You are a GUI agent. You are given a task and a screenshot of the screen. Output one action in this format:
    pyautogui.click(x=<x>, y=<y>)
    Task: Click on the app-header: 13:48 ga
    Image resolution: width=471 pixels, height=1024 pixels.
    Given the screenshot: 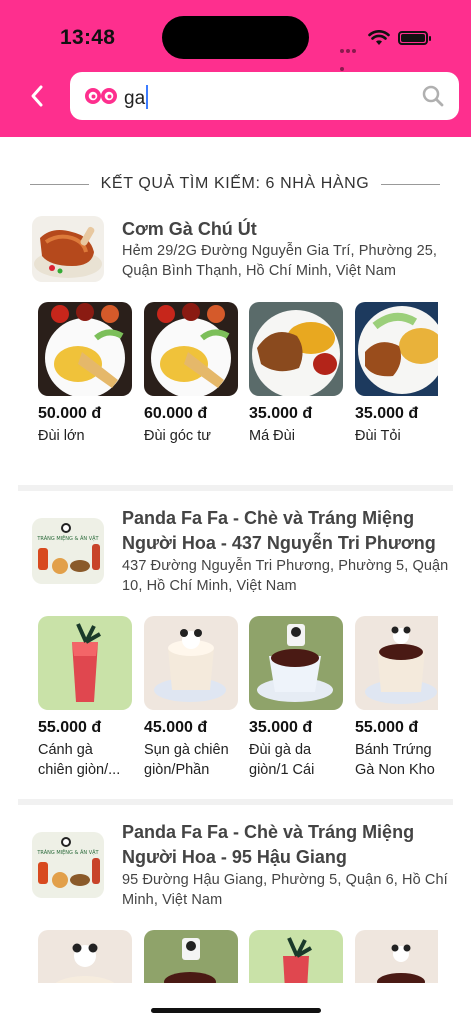 What is the action you would take?
    pyautogui.click(x=235, y=68)
    